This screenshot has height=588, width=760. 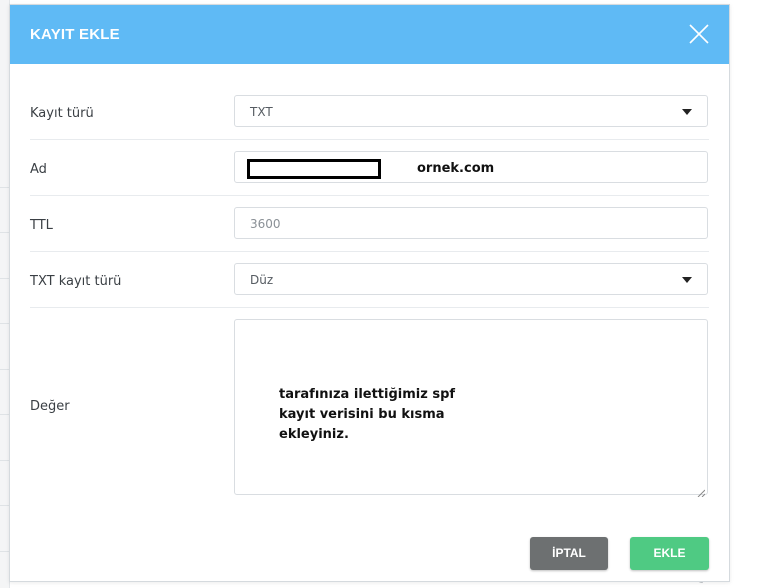 What do you see at coordinates (75, 34) in the screenshot?
I see `modal-title: KAYIT EKLE` at bounding box center [75, 34].